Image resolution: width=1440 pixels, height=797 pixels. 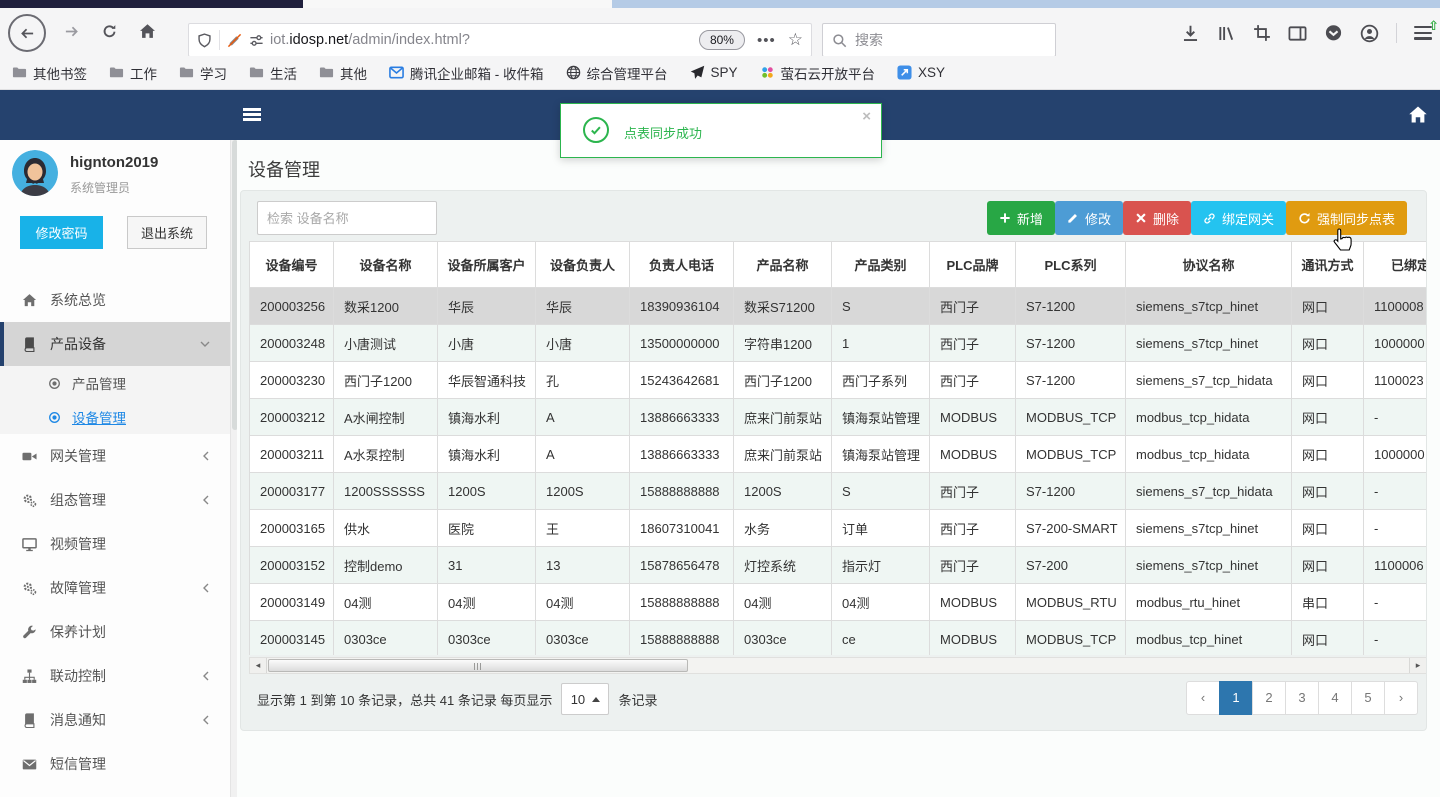 I want to click on edit-button: 修改, so click(x=1088, y=218).